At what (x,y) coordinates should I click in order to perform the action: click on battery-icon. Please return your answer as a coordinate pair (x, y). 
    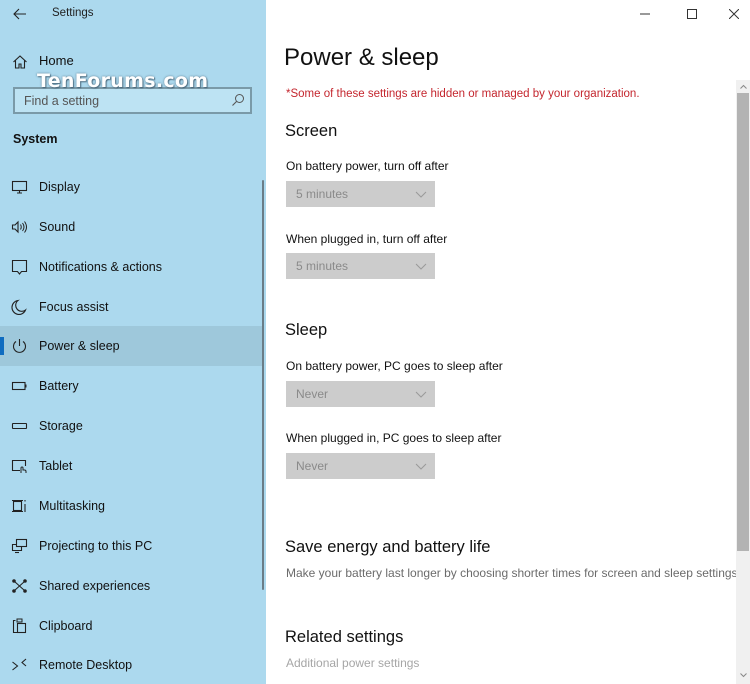
    Looking at the image, I should click on (19, 386).